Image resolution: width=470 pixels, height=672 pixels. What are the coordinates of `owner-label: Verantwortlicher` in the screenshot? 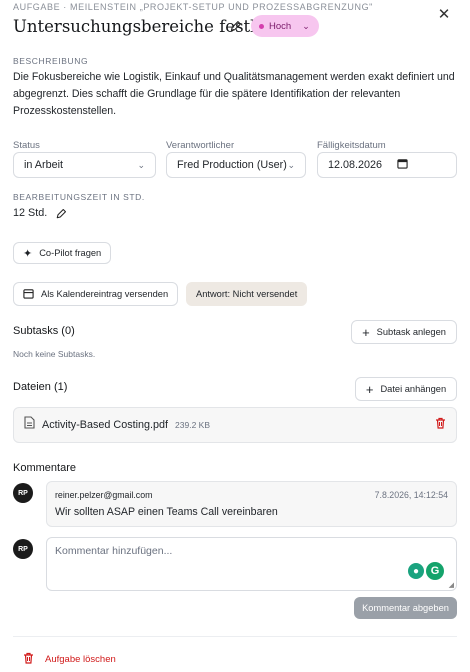 It's located at (200, 145).